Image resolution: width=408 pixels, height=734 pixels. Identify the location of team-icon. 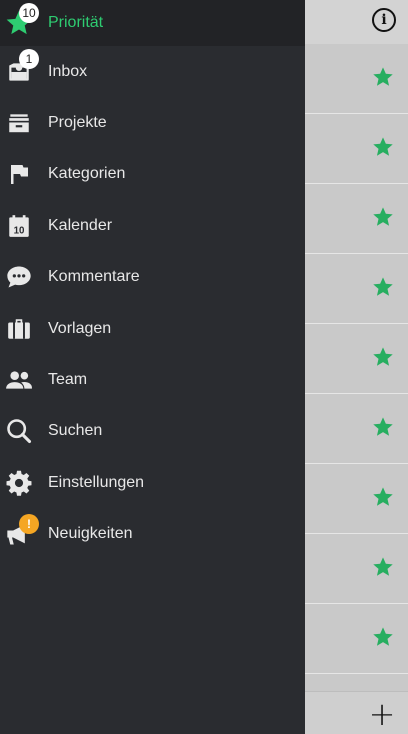
(19, 380).